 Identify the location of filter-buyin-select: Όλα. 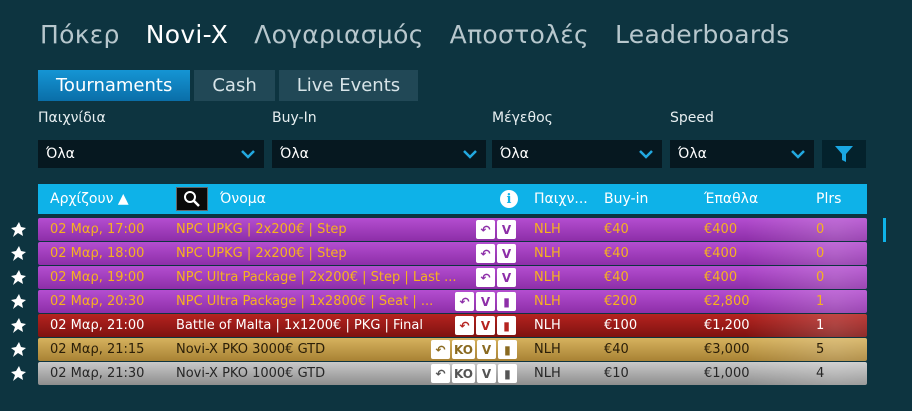
(379, 154).